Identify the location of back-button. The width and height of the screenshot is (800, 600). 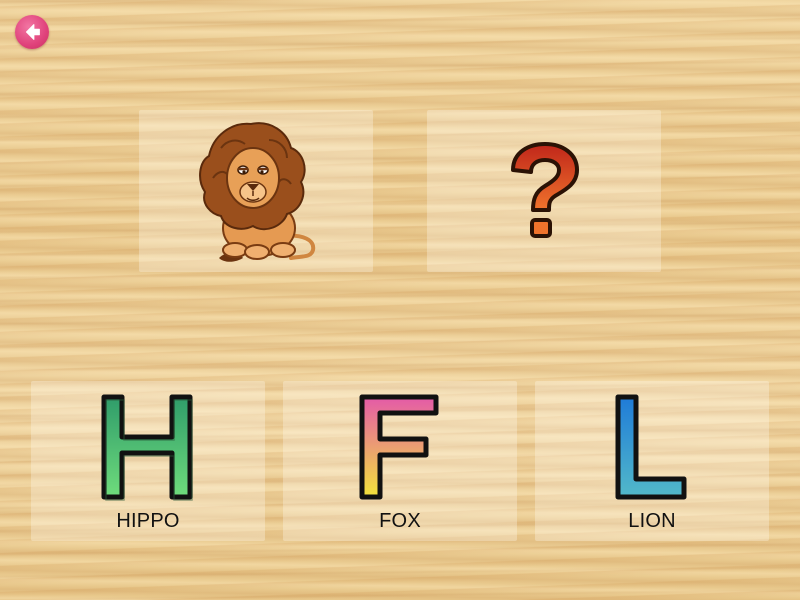
(32, 32).